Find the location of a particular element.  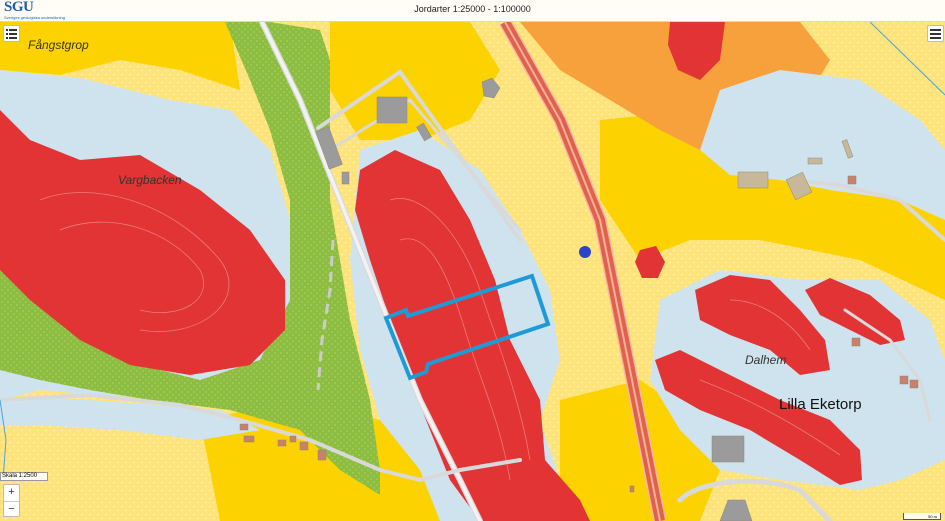

top-bar: Jordarter 1:25000 - 1:100000 is located at coordinates (472, 11).